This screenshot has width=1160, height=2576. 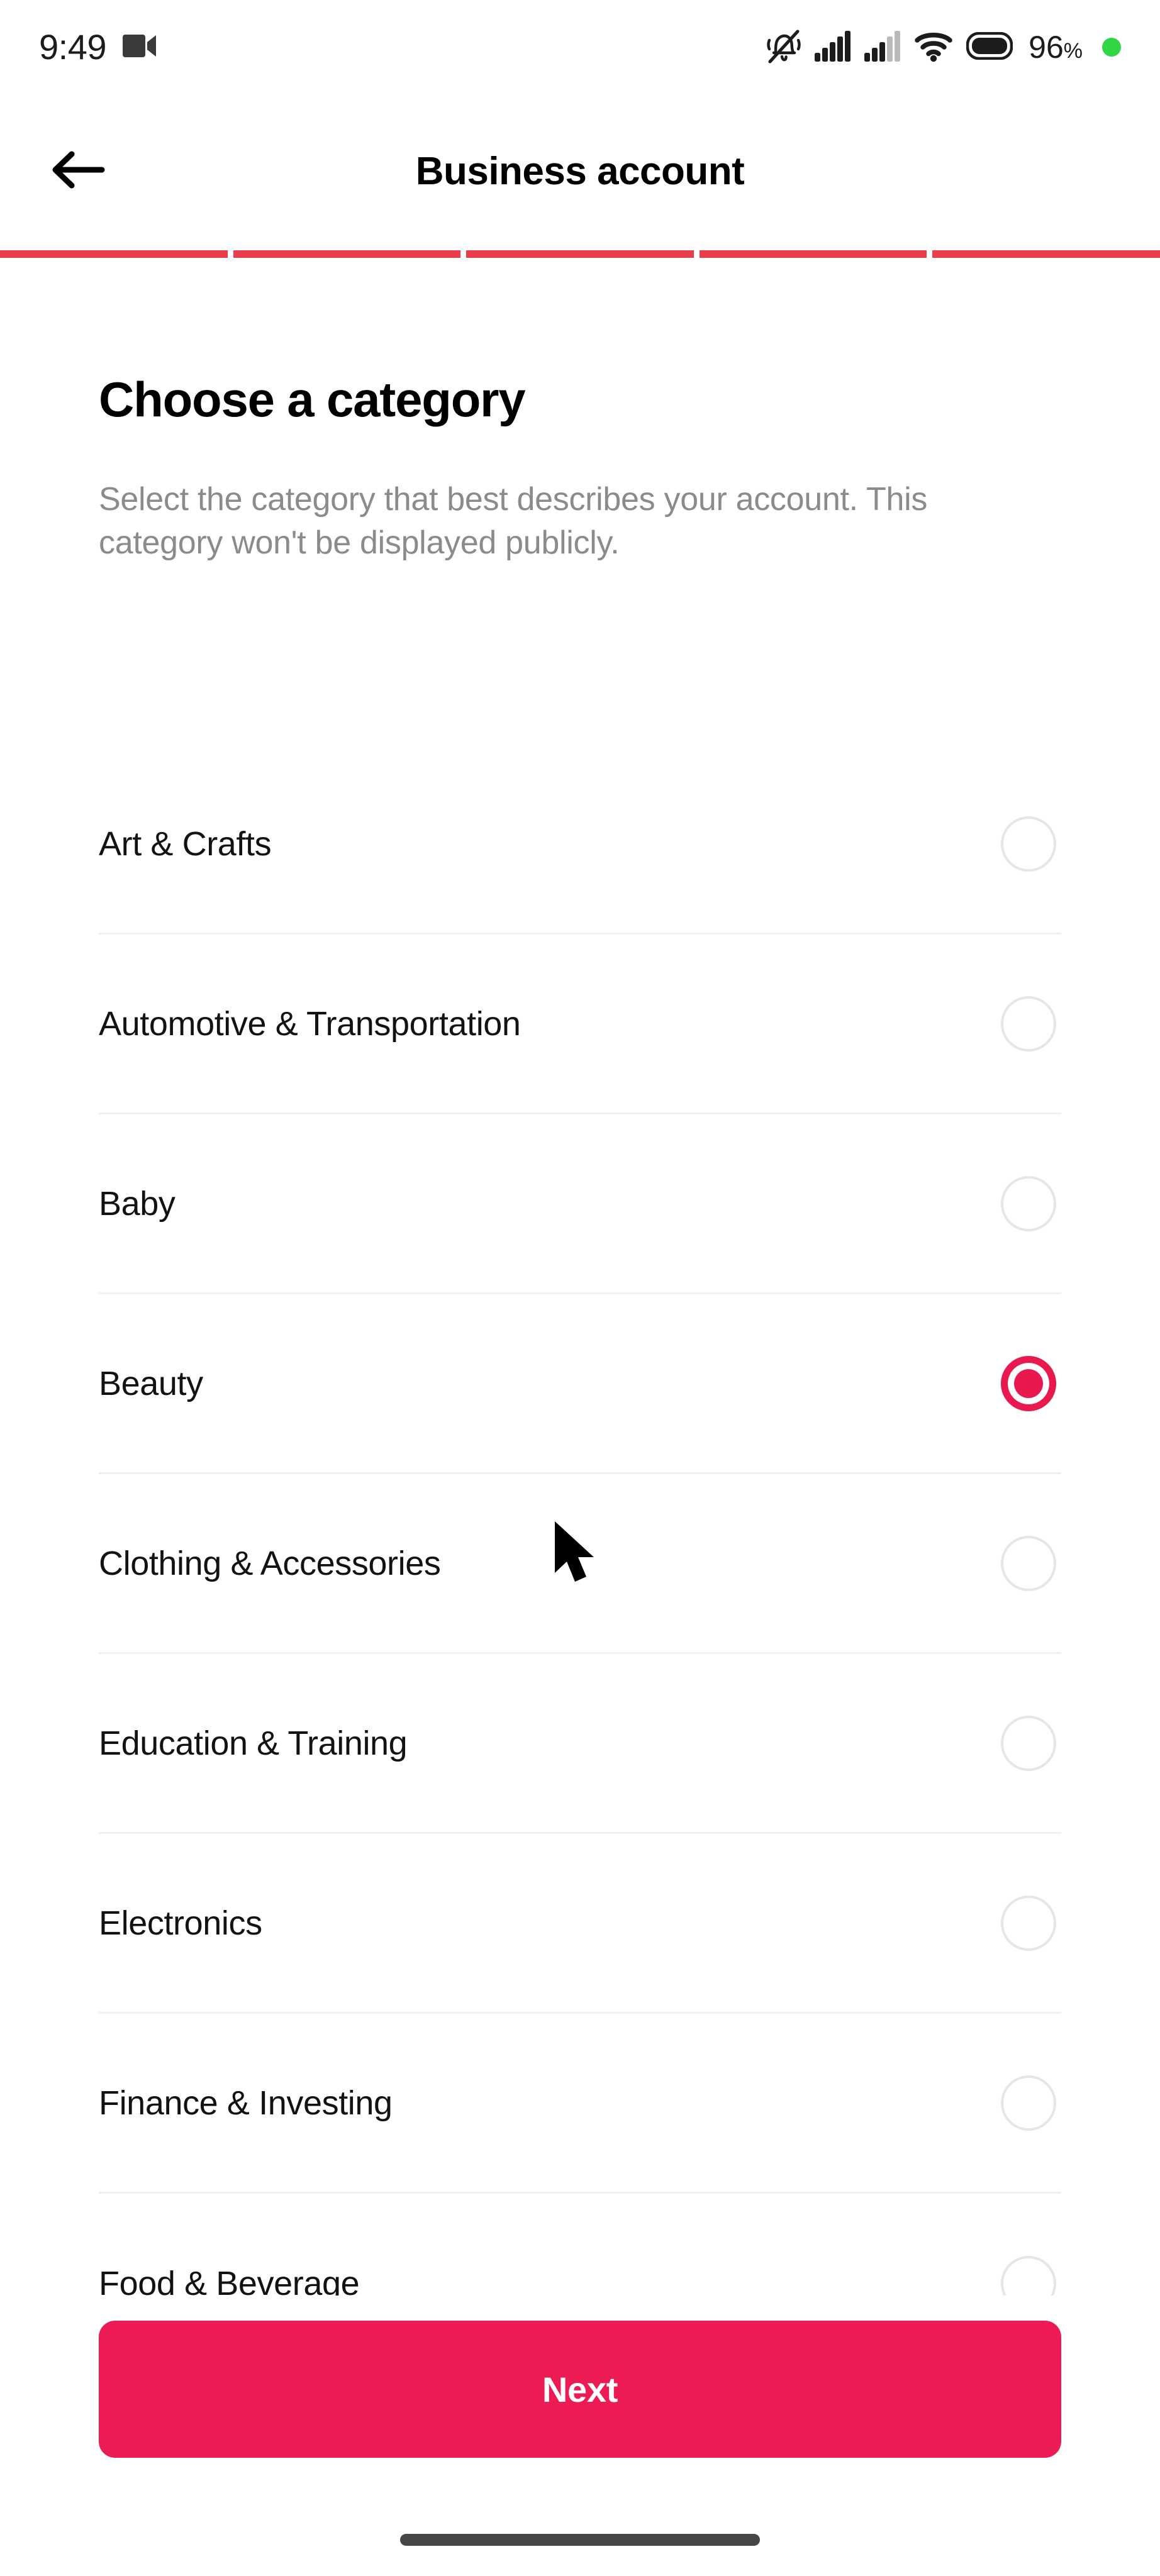 What do you see at coordinates (180, 1923) in the screenshot?
I see `category-label: Electronics` at bounding box center [180, 1923].